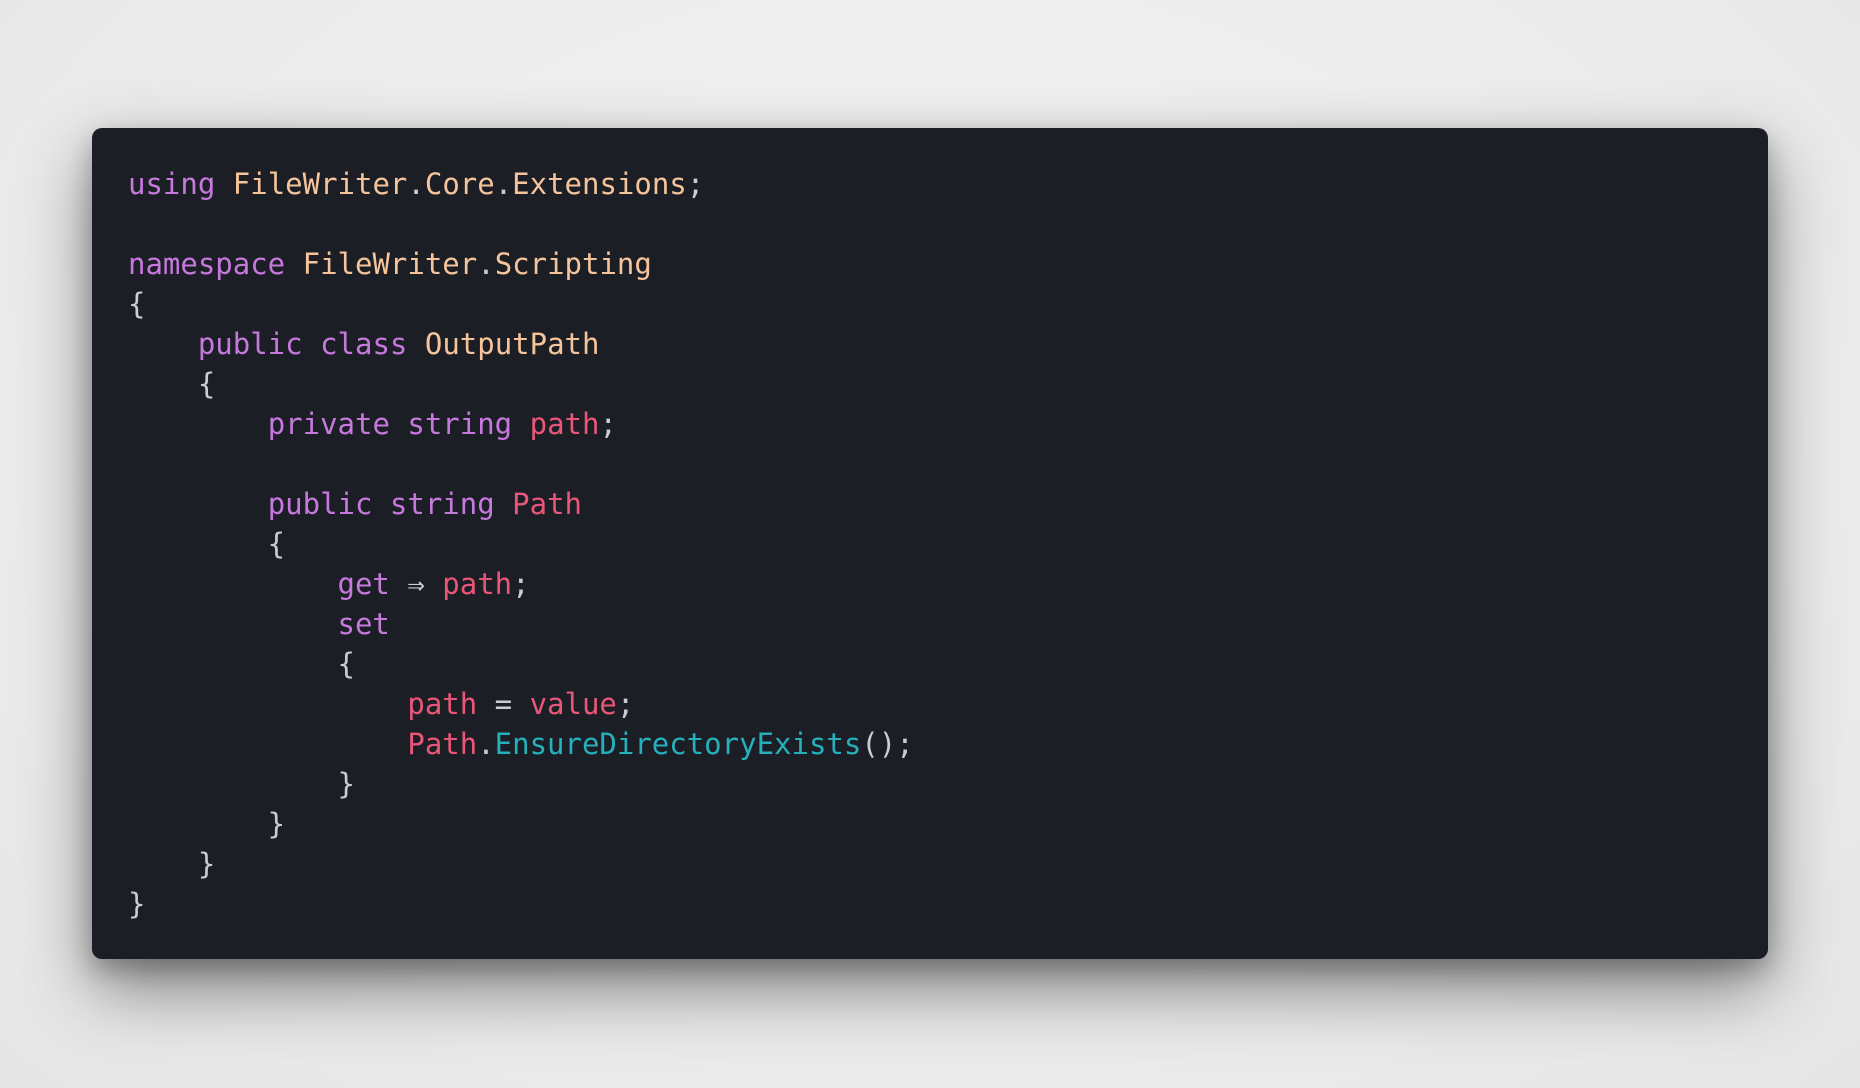 This screenshot has width=1860, height=1088. What do you see at coordinates (363, 624) in the screenshot?
I see `code-token: set` at bounding box center [363, 624].